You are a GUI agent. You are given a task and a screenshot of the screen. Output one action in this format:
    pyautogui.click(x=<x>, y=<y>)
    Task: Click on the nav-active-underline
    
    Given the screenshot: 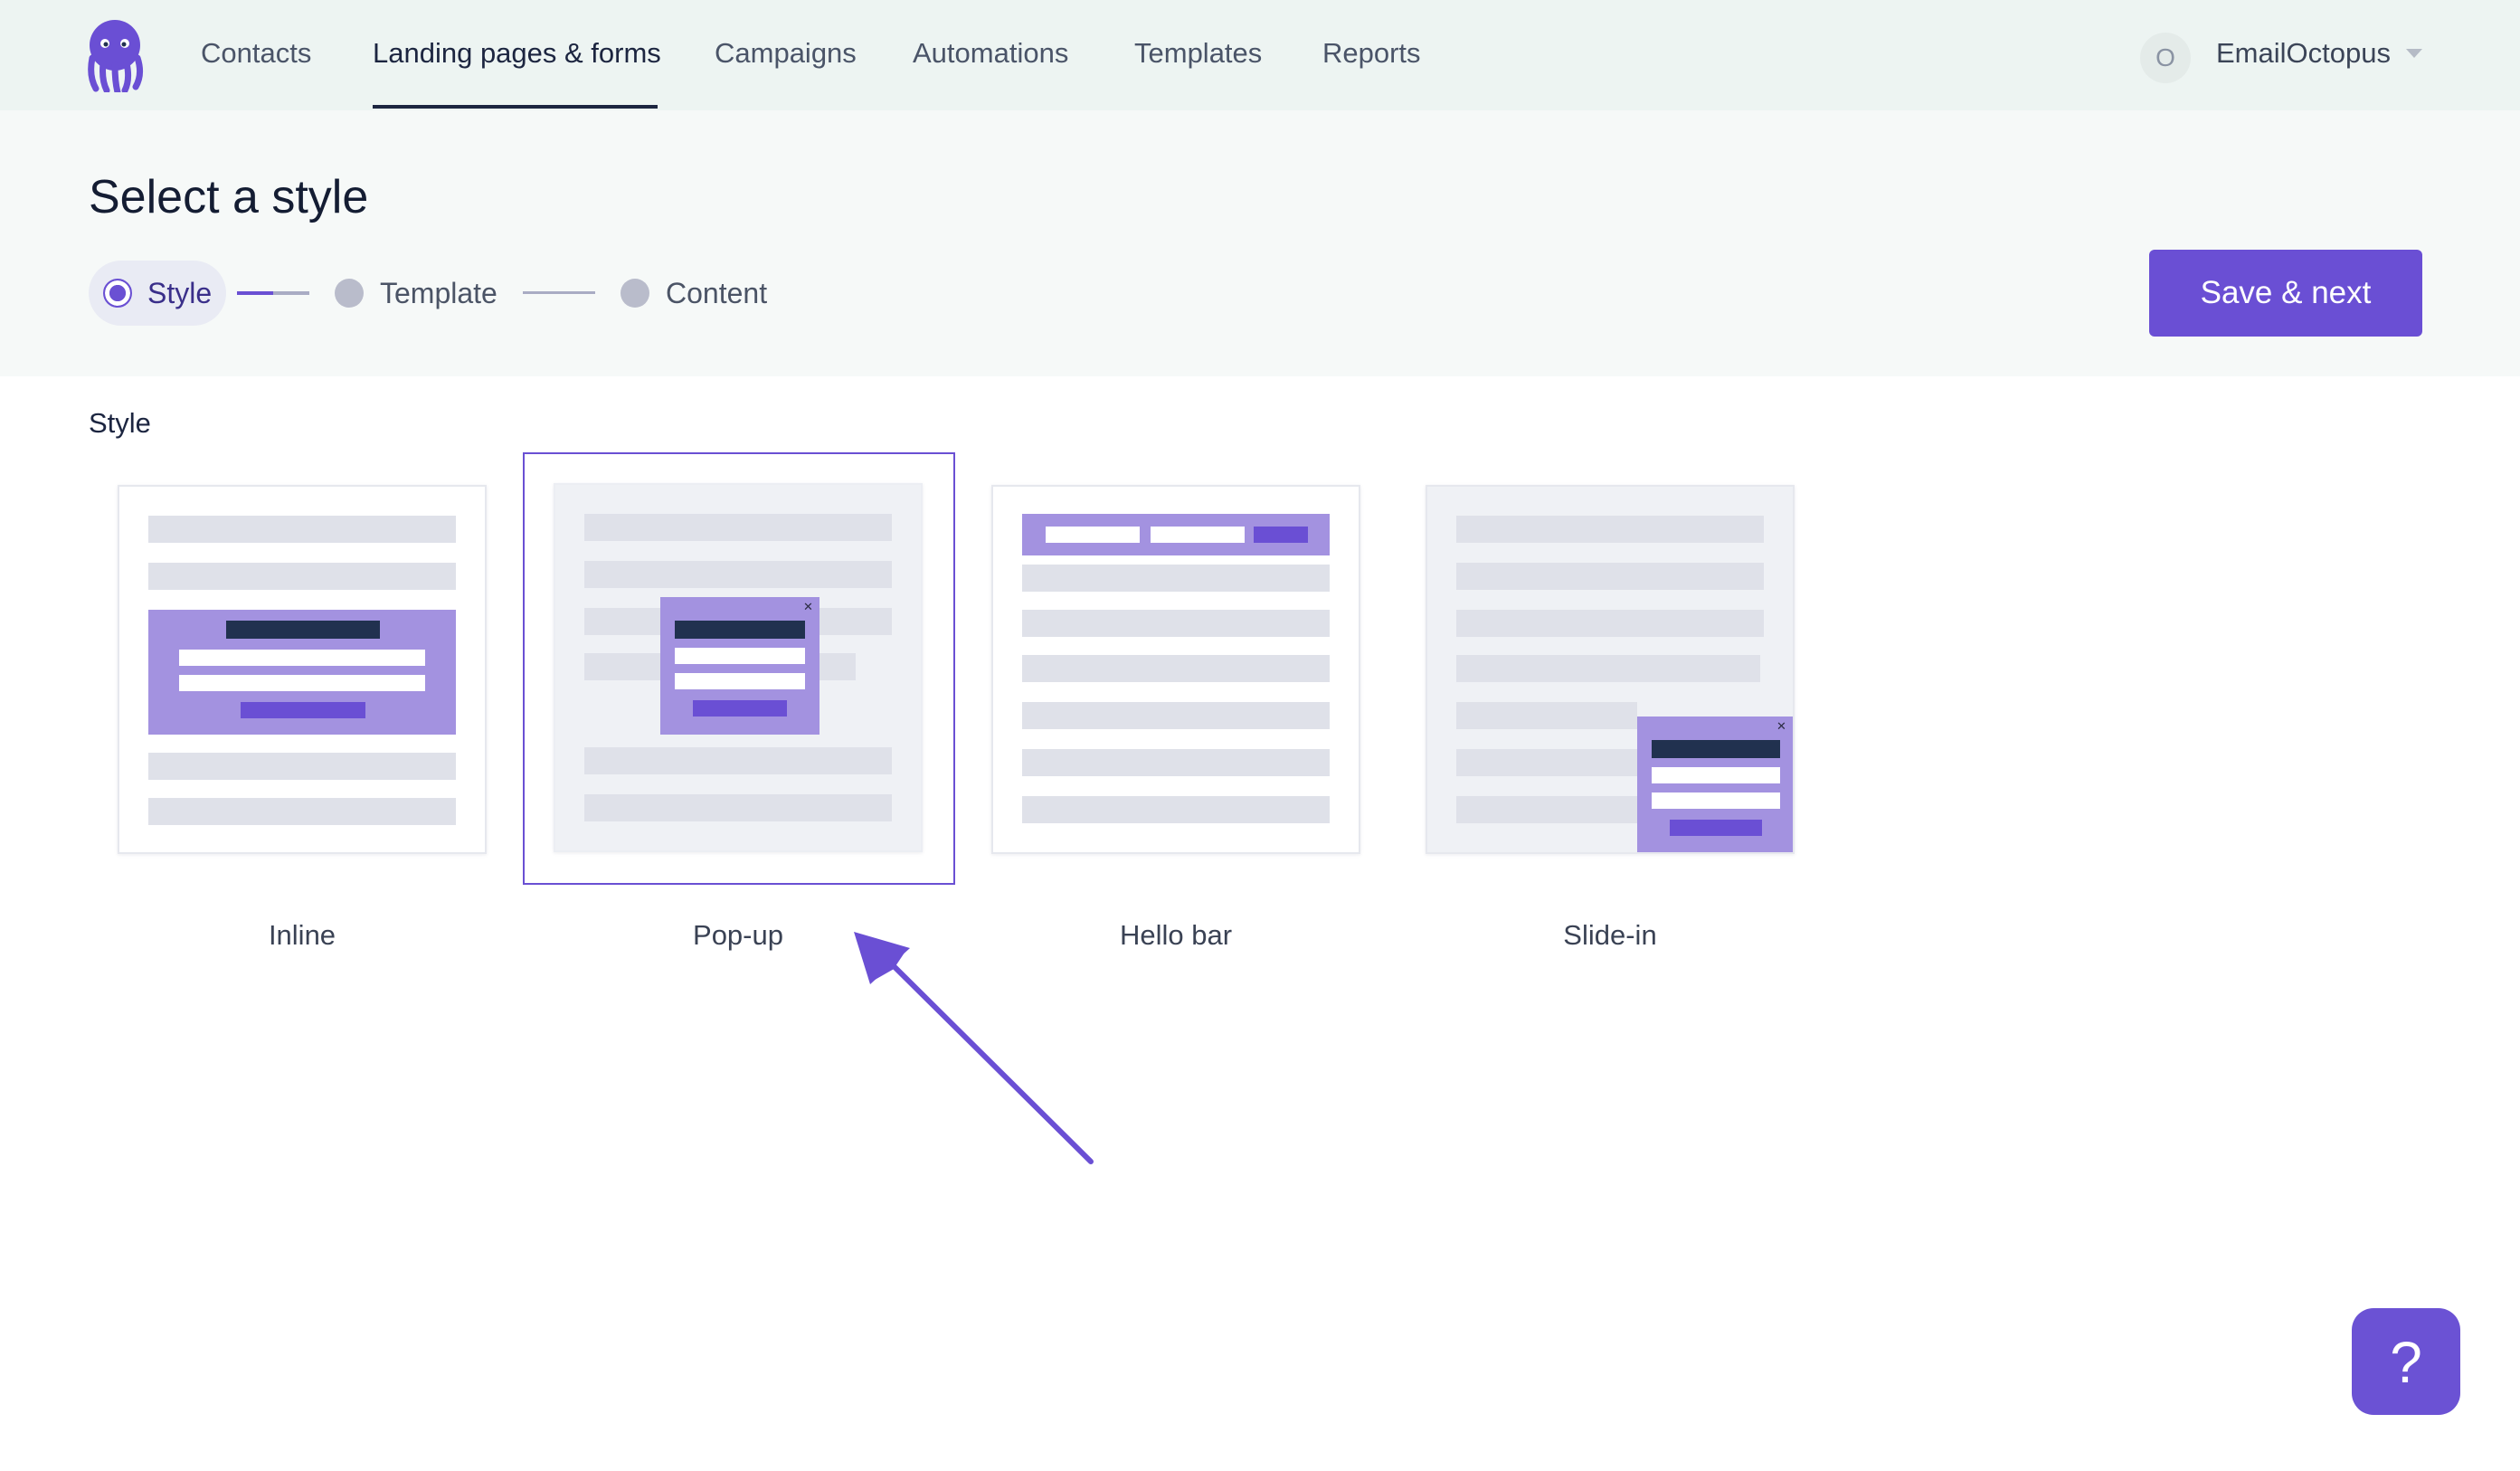 What is the action you would take?
    pyautogui.click(x=515, y=107)
    